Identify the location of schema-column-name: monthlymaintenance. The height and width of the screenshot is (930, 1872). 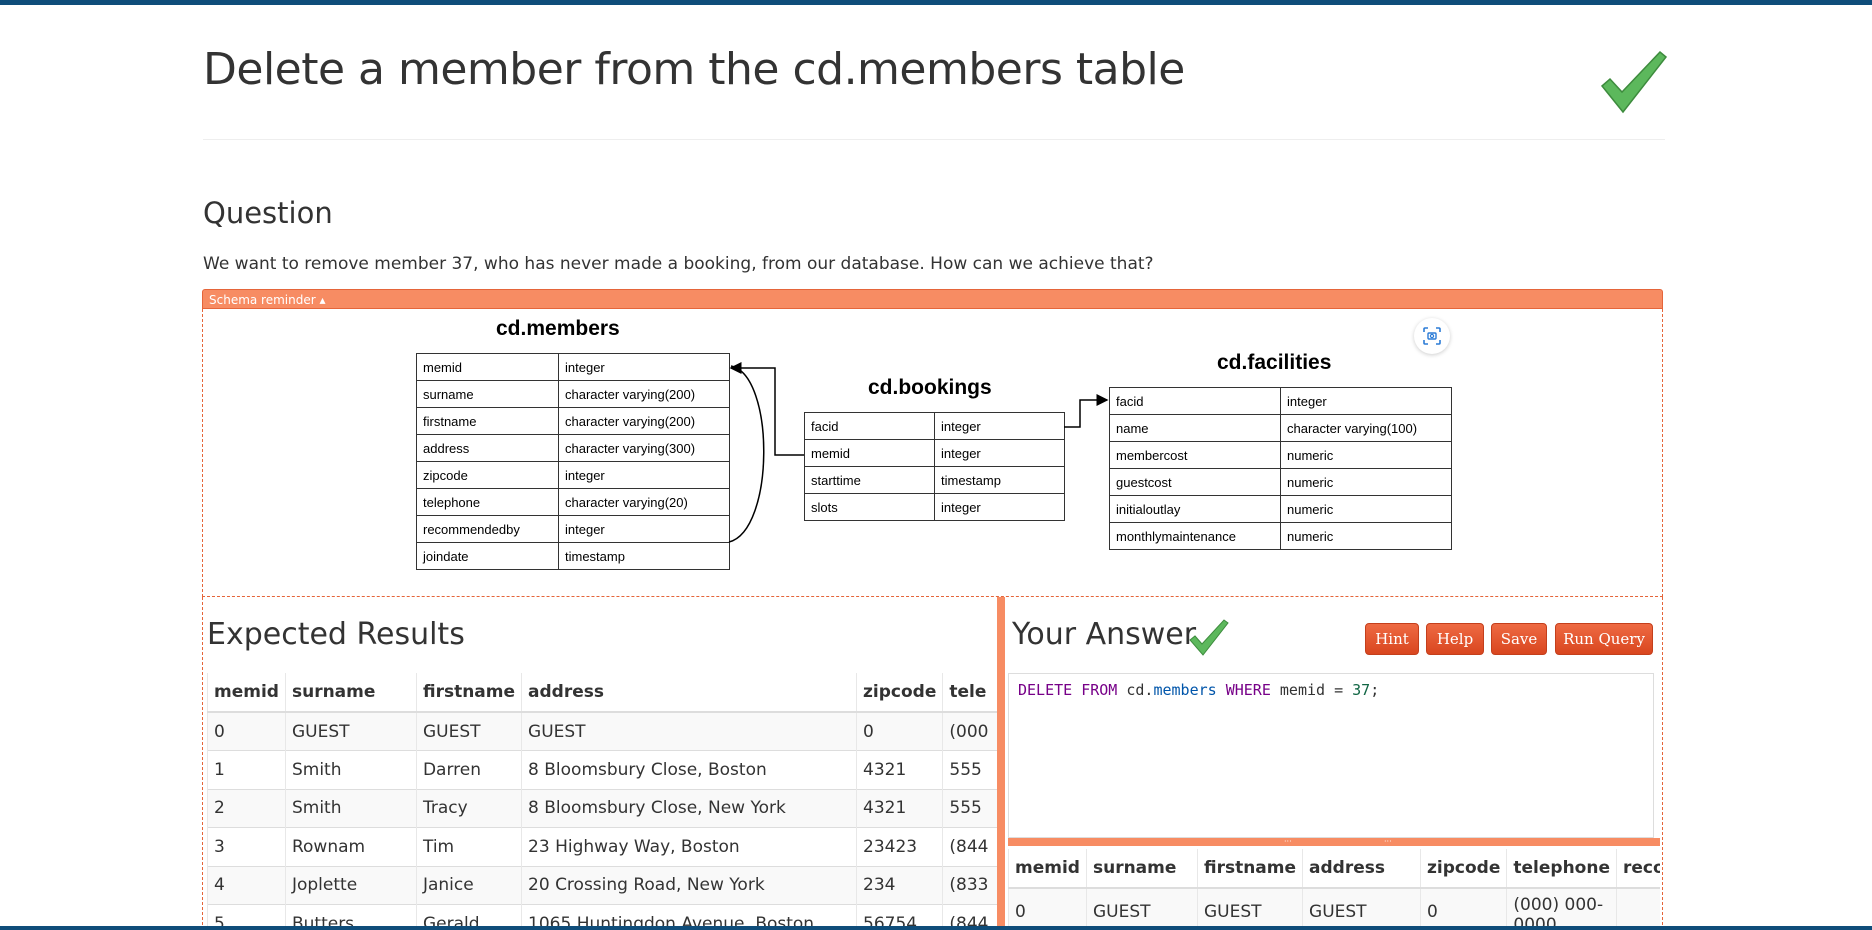
(1195, 536).